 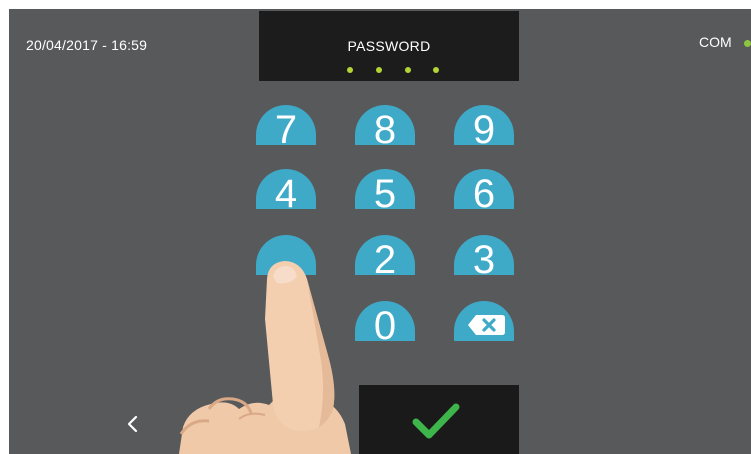 I want to click on key-0: 0, so click(x=385, y=324).